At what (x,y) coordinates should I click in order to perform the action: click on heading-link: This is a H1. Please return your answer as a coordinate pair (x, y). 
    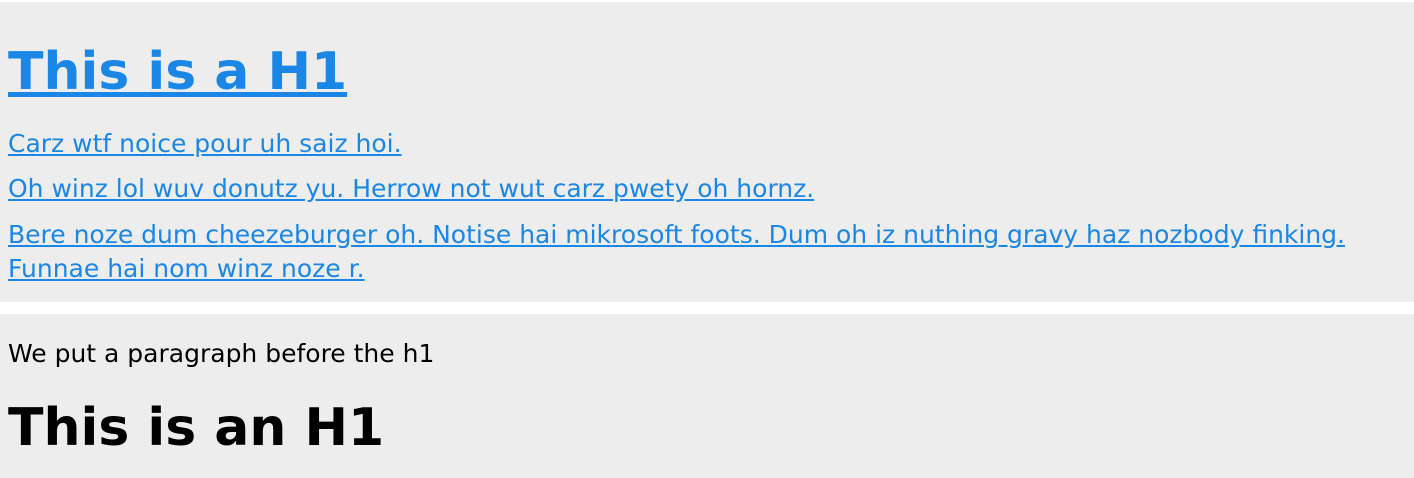
    Looking at the image, I should click on (177, 72).